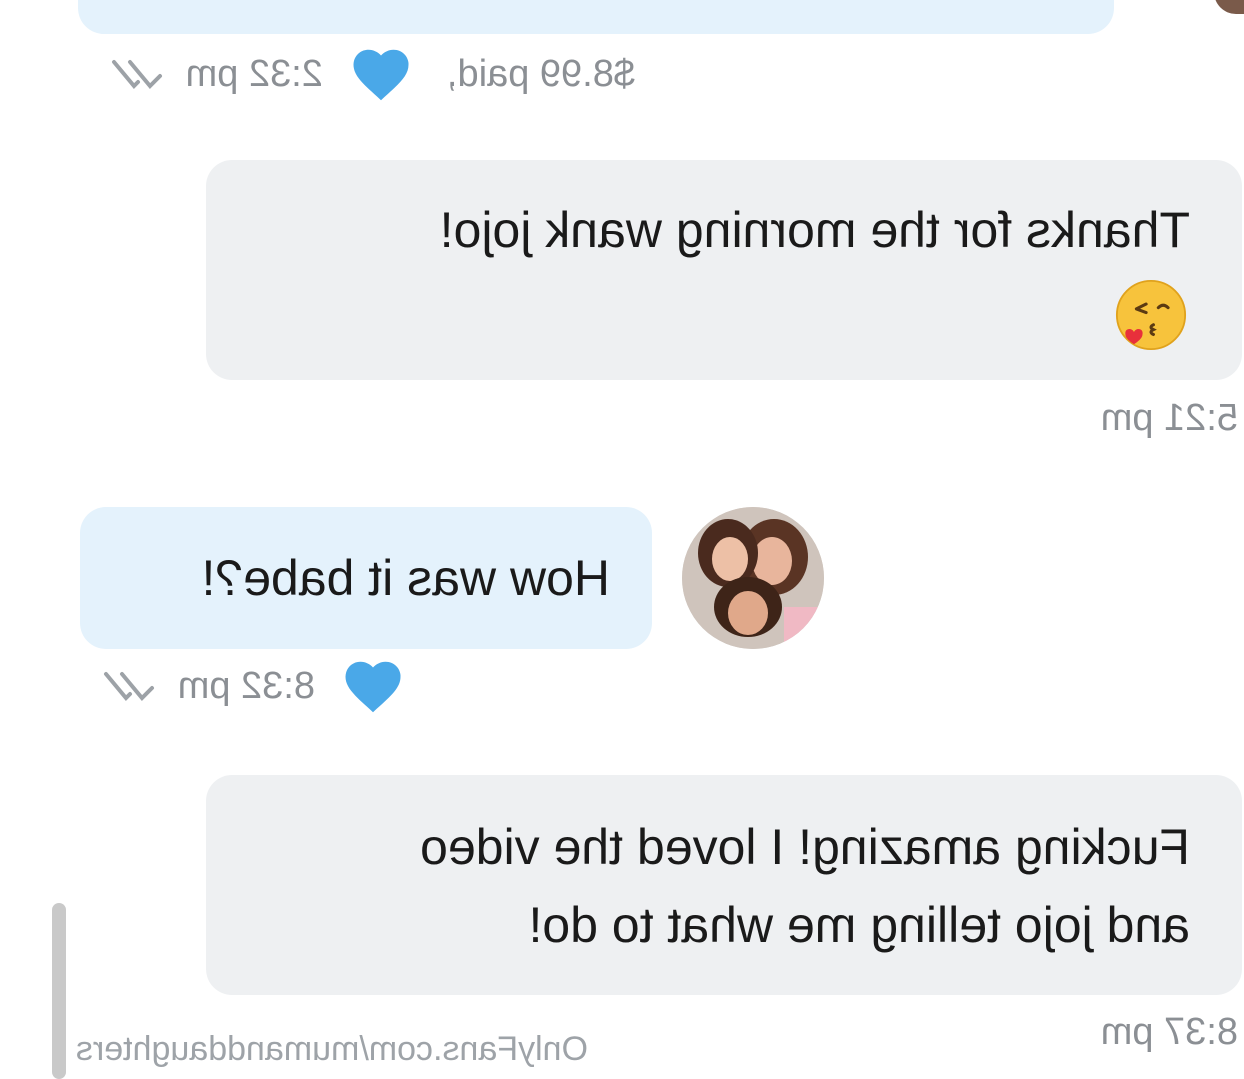 This screenshot has width=1244, height=1079. I want to click on message-text-line-2: and jojo telling me what to do!, so click(859, 925).